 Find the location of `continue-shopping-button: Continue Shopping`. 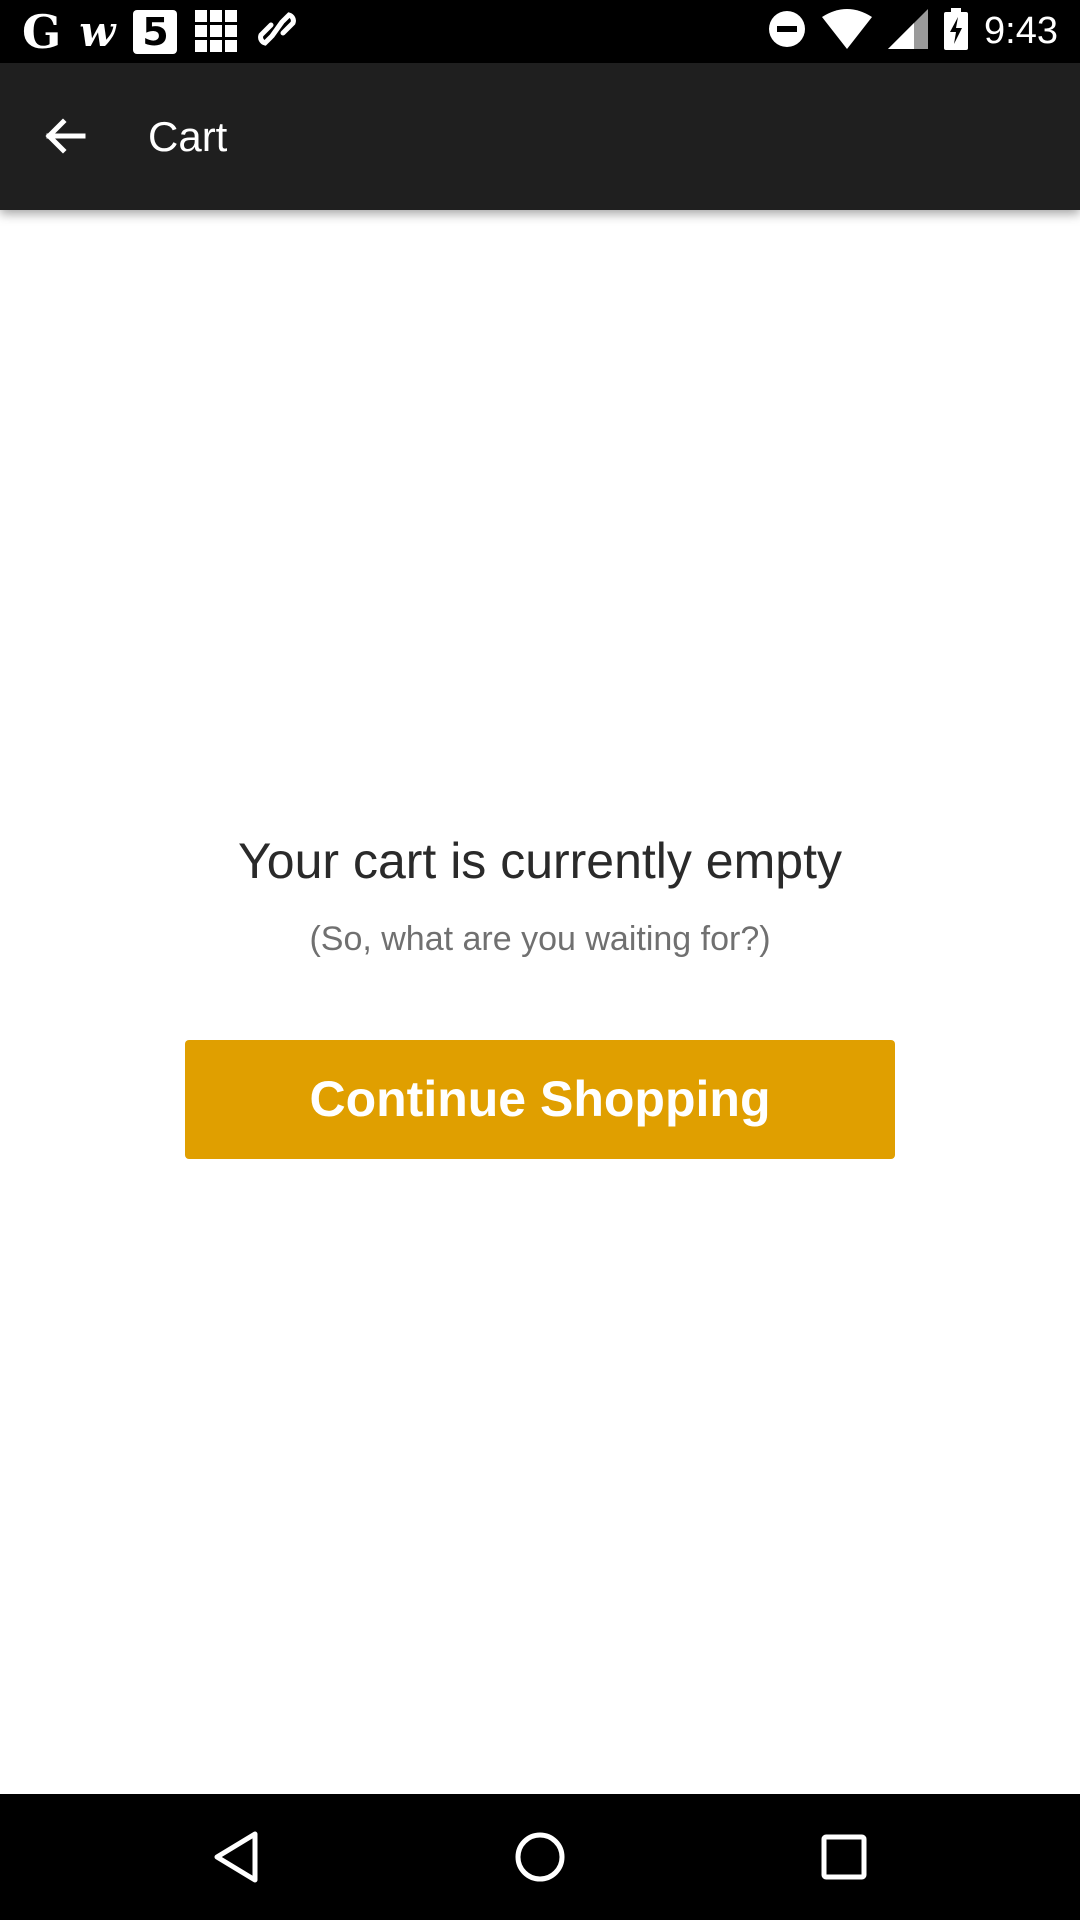

continue-shopping-button: Continue Shopping is located at coordinates (540, 1099).